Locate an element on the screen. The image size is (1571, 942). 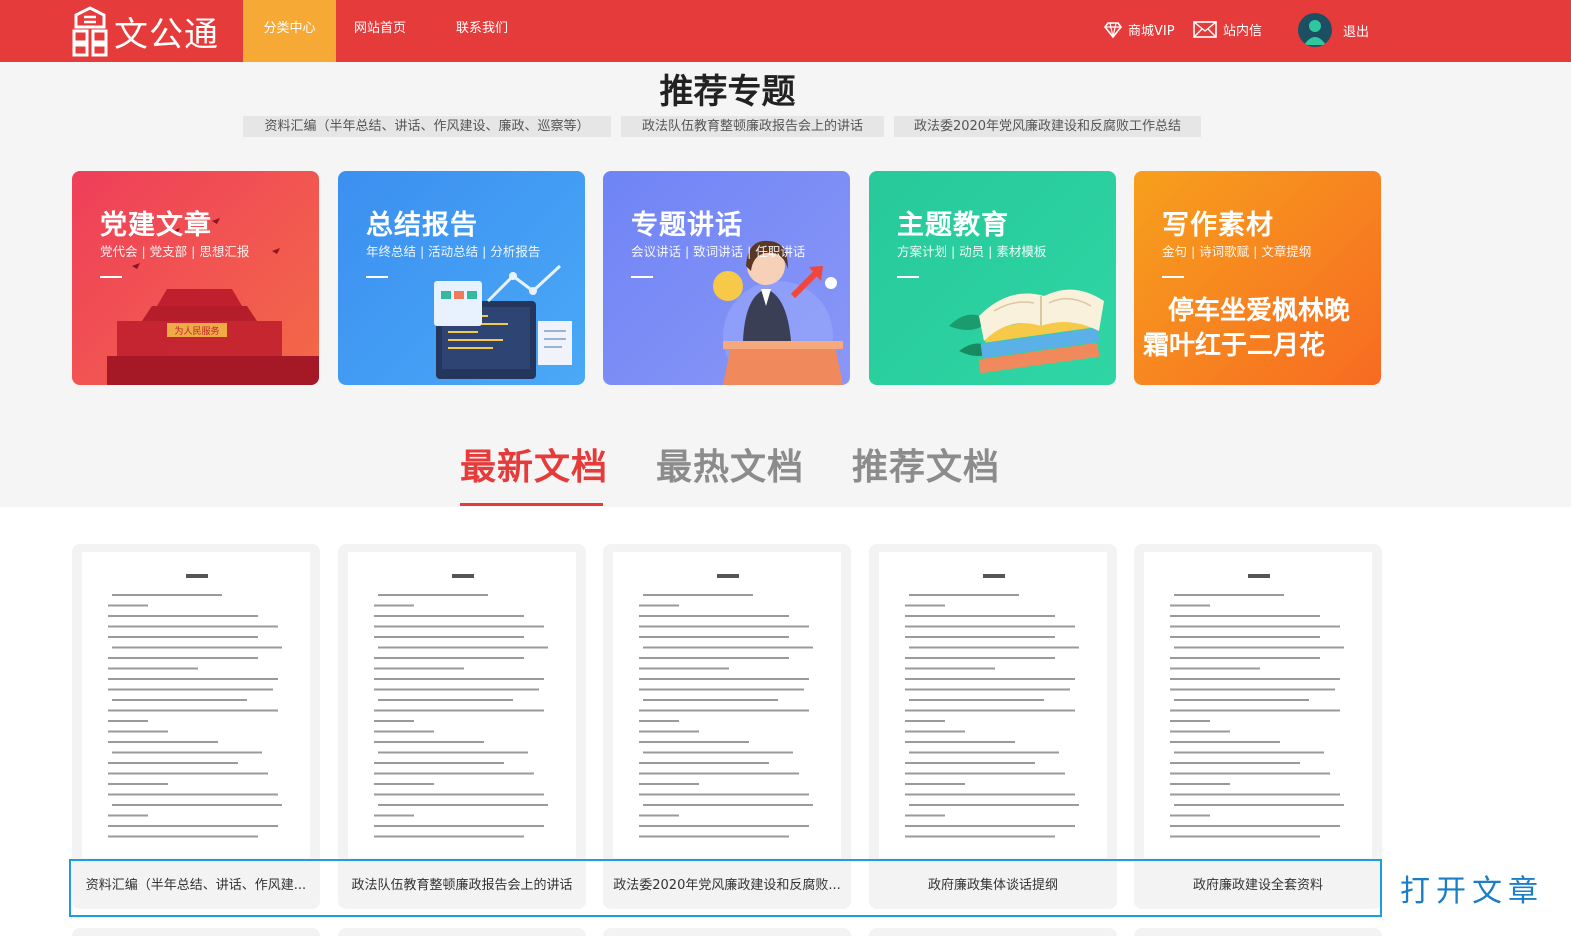
category-card-material: 停车坐爱枫林晚 霜叶红于二月花 写作素材 金句 | 诗词歌赋 | 文章提纲 is located at coordinates (1257, 278).